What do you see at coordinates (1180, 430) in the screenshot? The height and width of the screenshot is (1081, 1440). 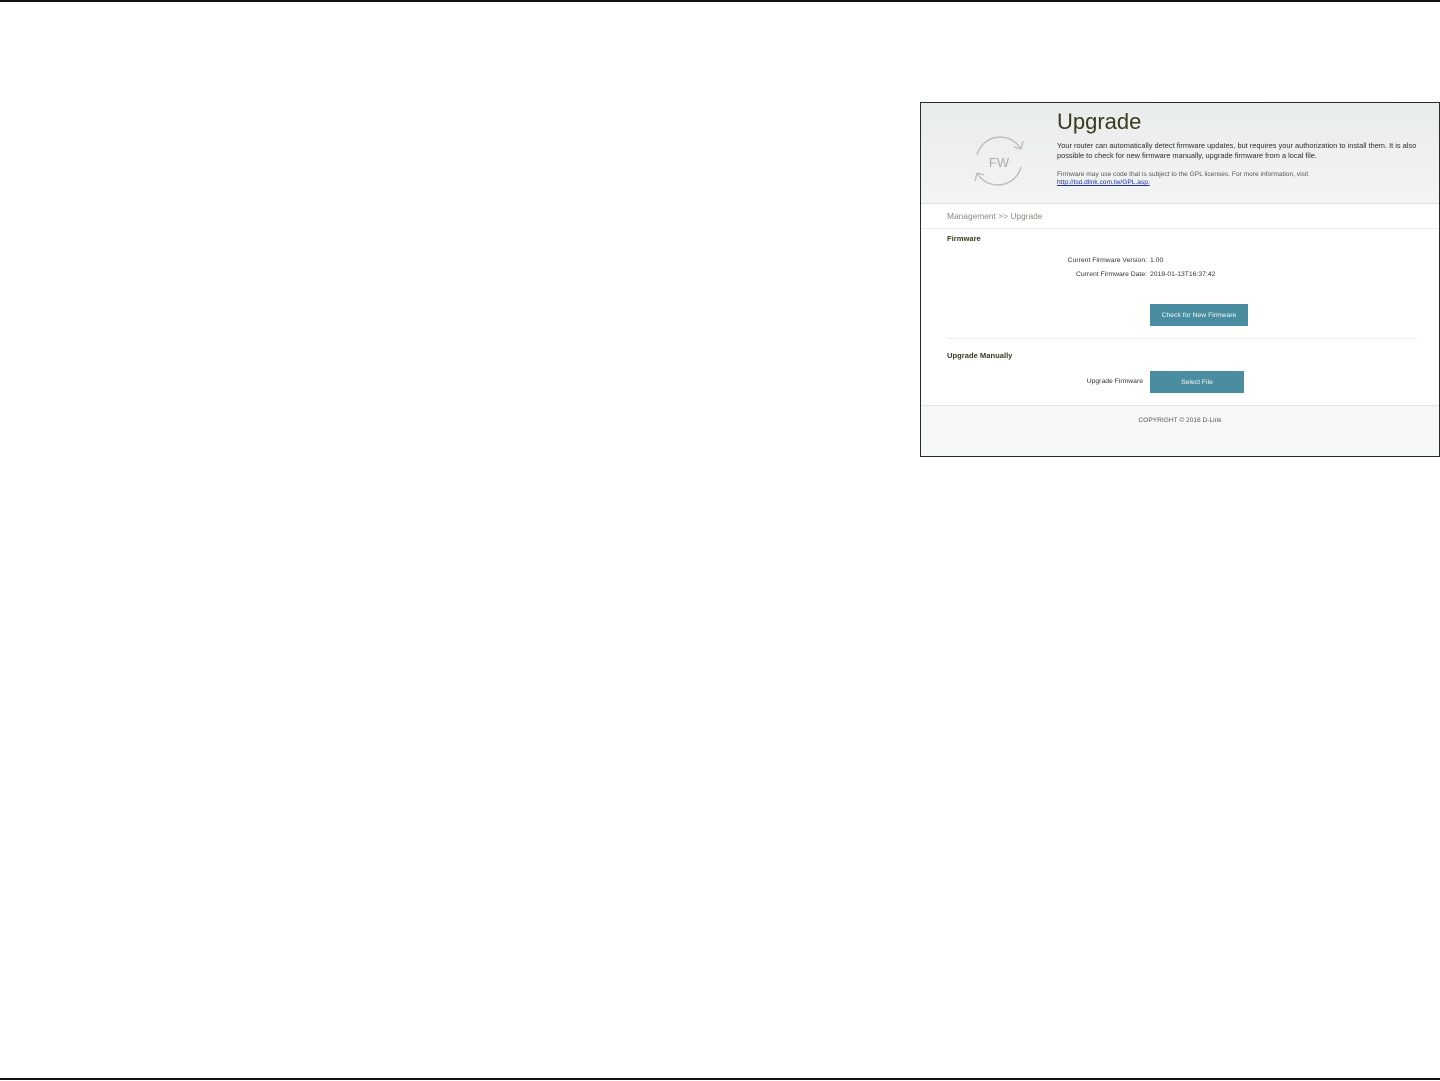 I see `footer: COPYRIGHT © 2016 D-Link` at bounding box center [1180, 430].